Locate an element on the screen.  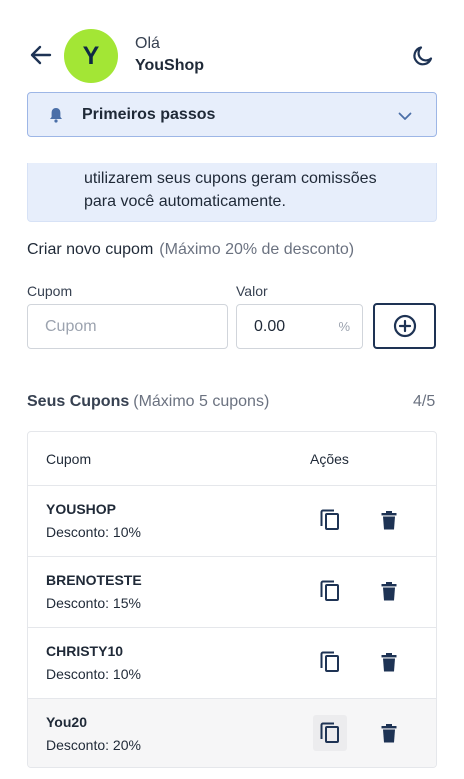
create-subtitle: (Máximo 20% de desconto) is located at coordinates (257, 249).